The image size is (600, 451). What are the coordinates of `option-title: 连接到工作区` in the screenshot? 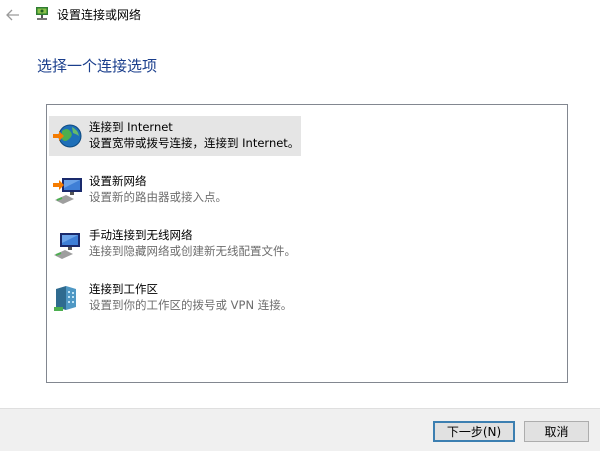 It's located at (123, 289).